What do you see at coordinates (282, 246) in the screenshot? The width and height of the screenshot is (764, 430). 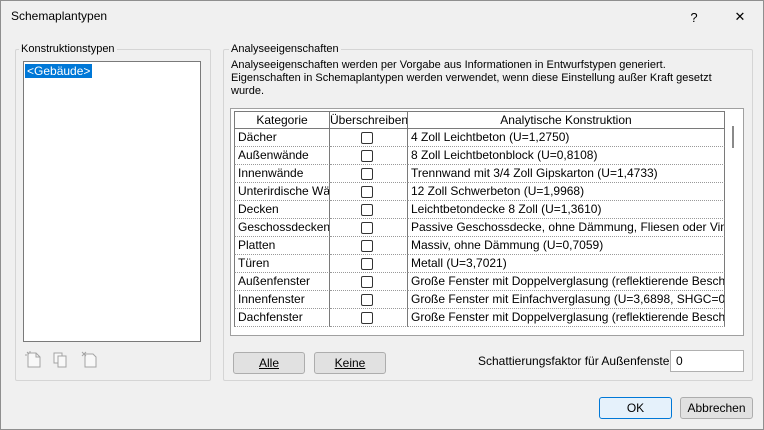 I see `cell-category: Platten` at bounding box center [282, 246].